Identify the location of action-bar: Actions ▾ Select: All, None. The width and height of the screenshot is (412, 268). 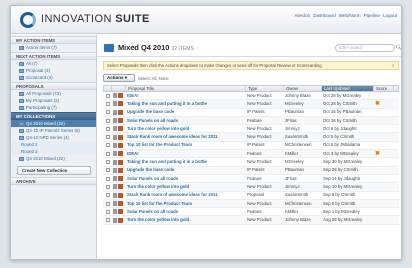
(251, 78).